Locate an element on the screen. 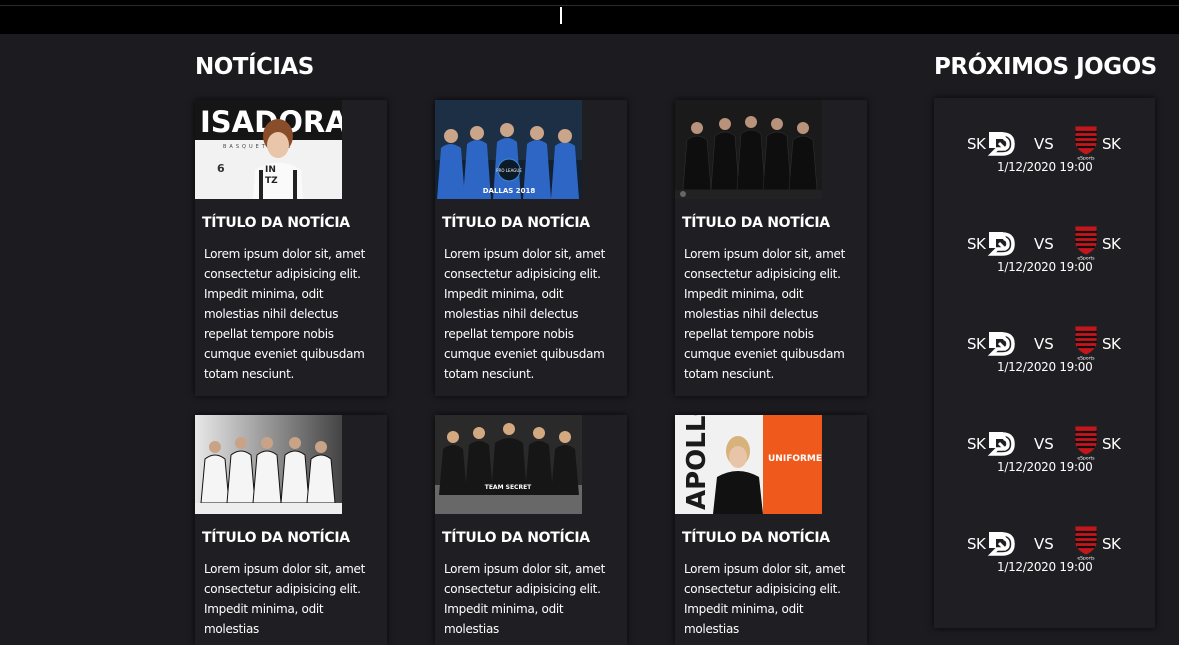  news-image-team-secret: TEAM SECRET is located at coordinates (508, 464).